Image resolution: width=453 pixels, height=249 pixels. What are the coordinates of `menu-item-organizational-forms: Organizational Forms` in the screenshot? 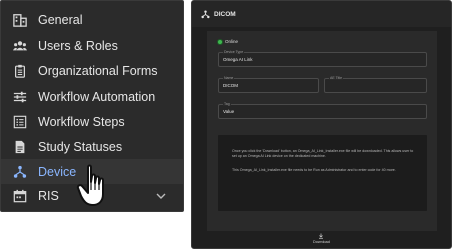 It's located at (92, 70).